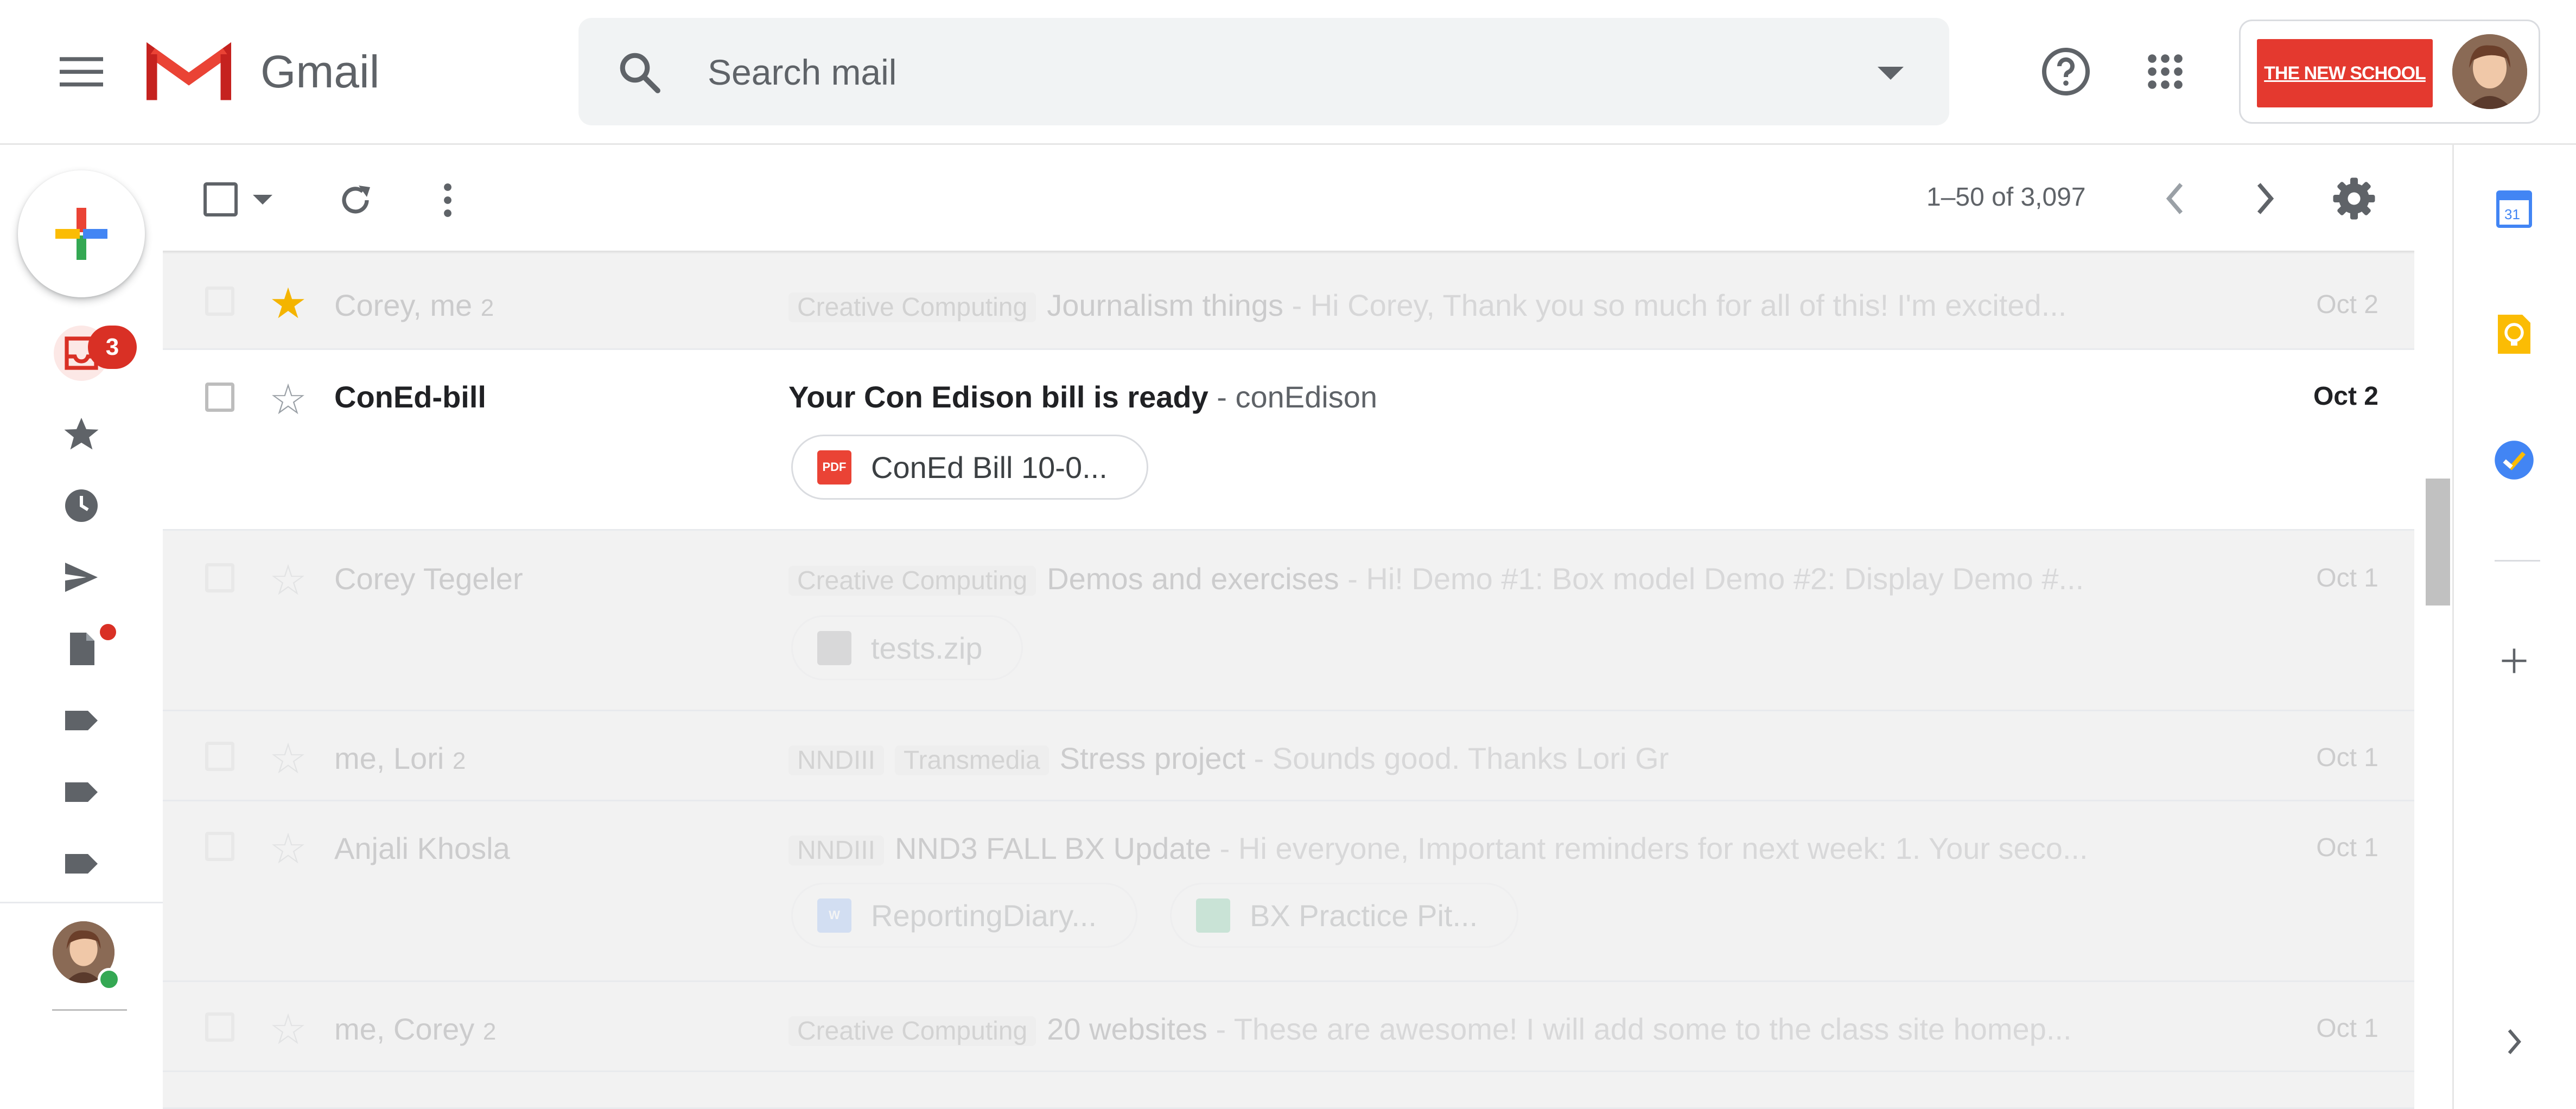 The width and height of the screenshot is (2576, 1109). I want to click on google-apps-button, so click(2165, 71).